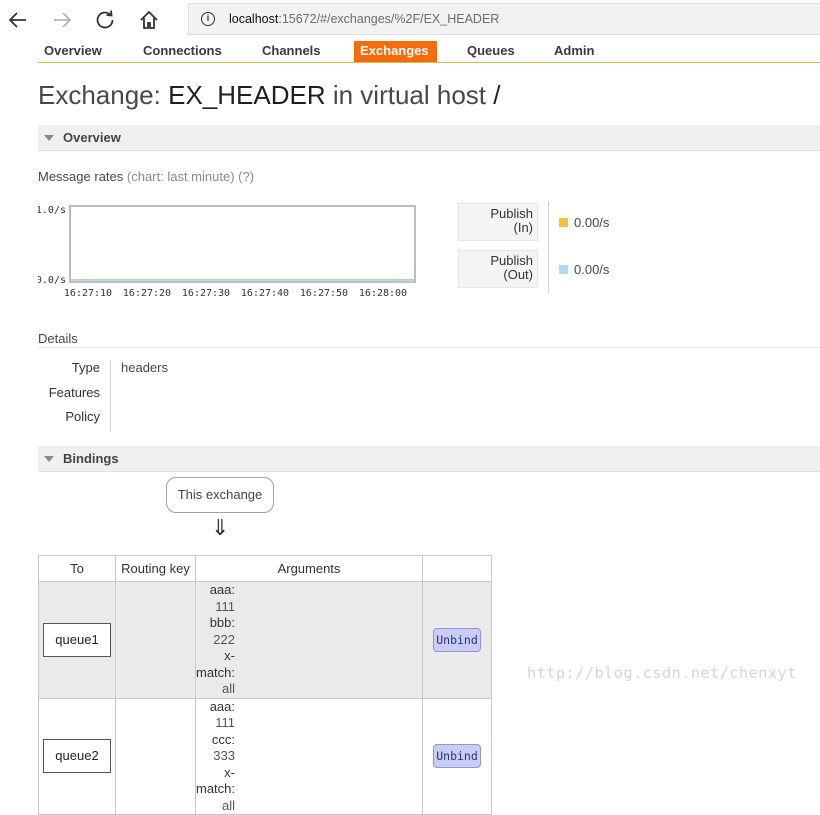 Image resolution: width=820 pixels, height=815 pixels. I want to click on publish-in-line2: (In), so click(523, 227).